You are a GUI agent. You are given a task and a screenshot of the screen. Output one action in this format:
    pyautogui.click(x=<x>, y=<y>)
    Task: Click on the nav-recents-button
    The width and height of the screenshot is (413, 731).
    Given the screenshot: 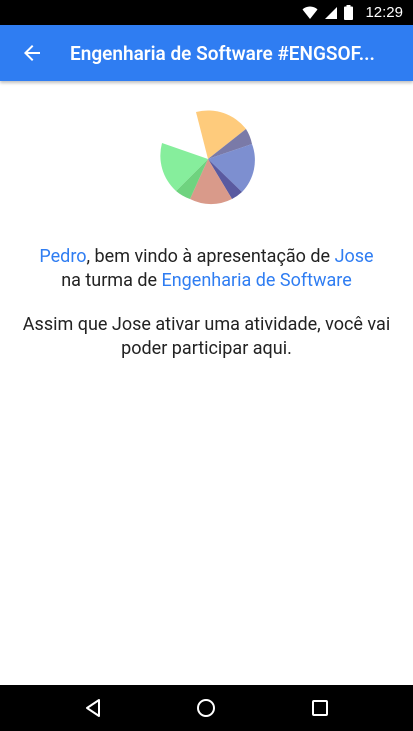 What is the action you would take?
    pyautogui.click(x=320, y=708)
    